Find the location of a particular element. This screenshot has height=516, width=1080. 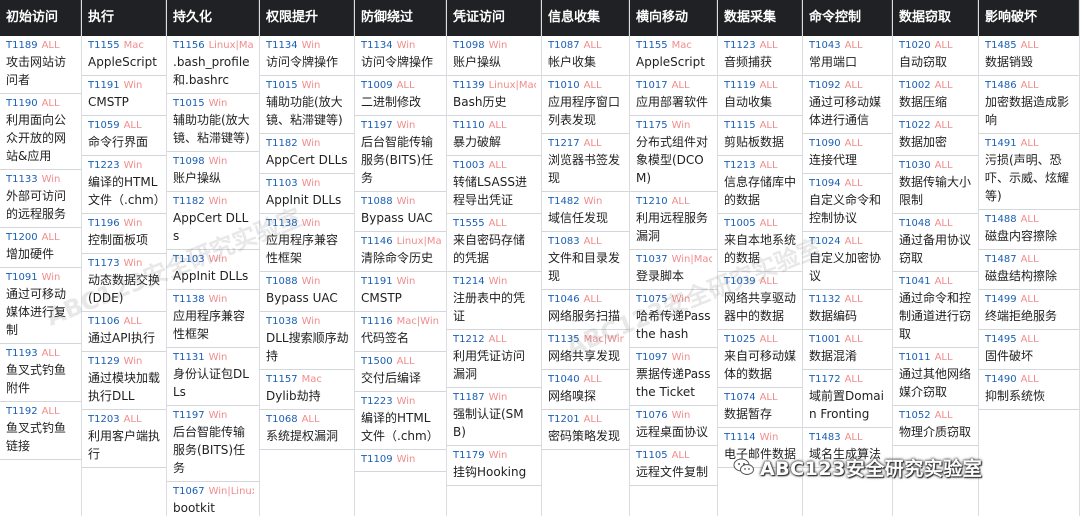

tactic-header: 命令控制 is located at coordinates (847, 18).